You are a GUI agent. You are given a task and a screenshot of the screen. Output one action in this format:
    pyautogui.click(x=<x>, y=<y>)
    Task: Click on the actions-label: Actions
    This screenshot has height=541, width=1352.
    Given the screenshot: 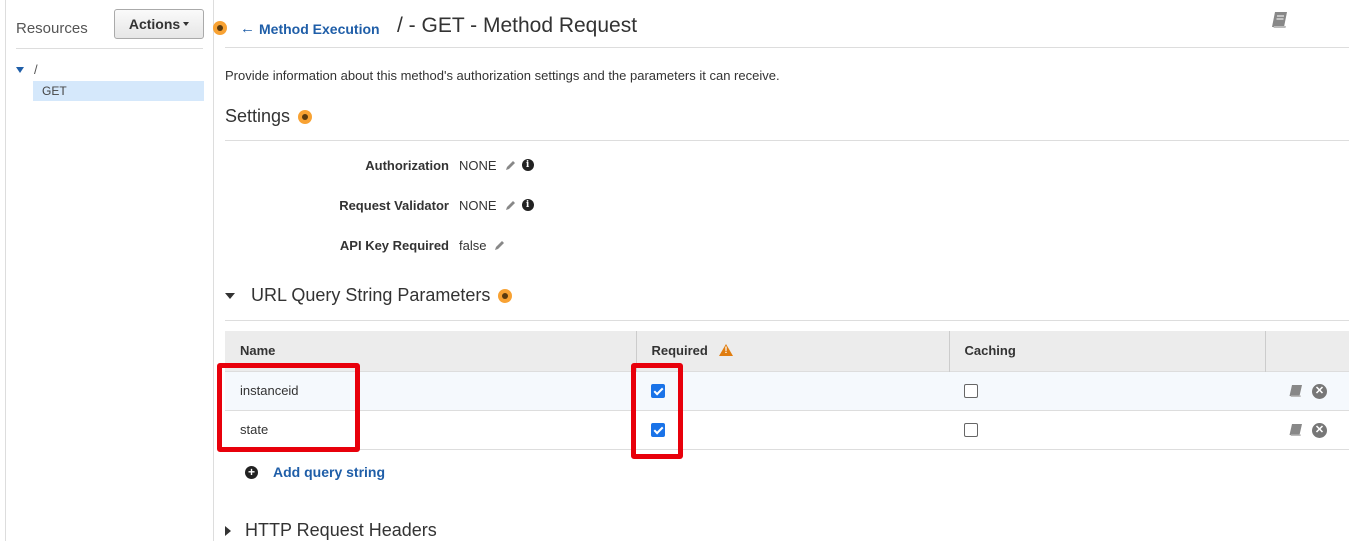 What is the action you would take?
    pyautogui.click(x=154, y=24)
    